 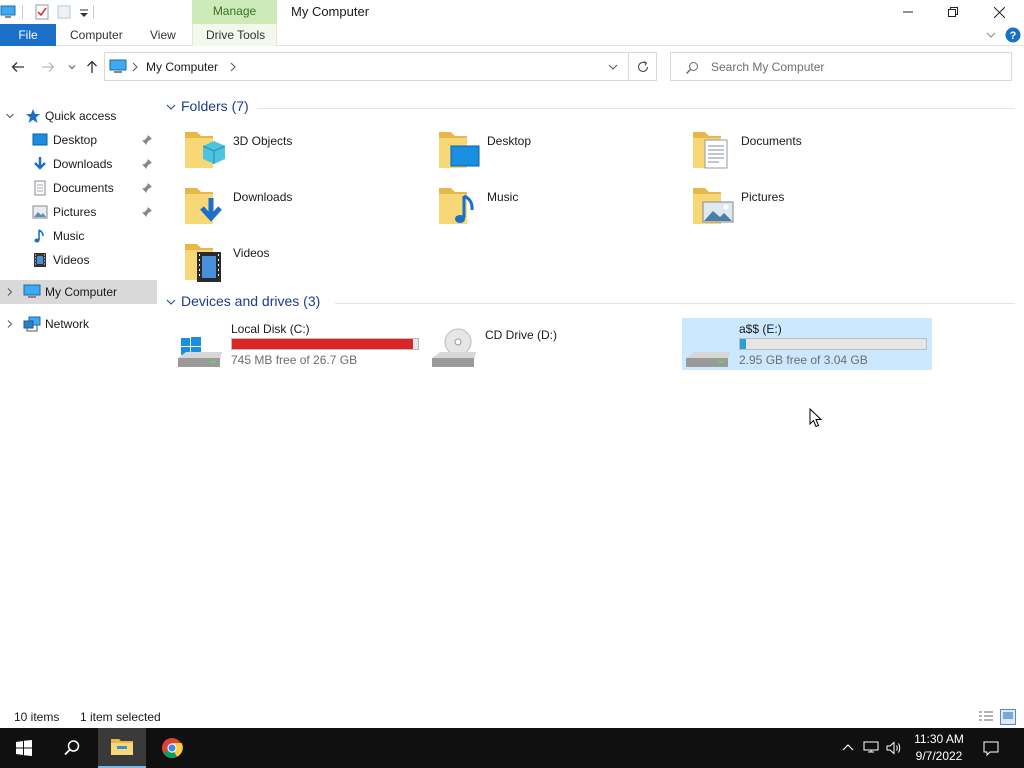 I want to click on sidebar-item-pictures: Pictures, so click(x=78, y=212).